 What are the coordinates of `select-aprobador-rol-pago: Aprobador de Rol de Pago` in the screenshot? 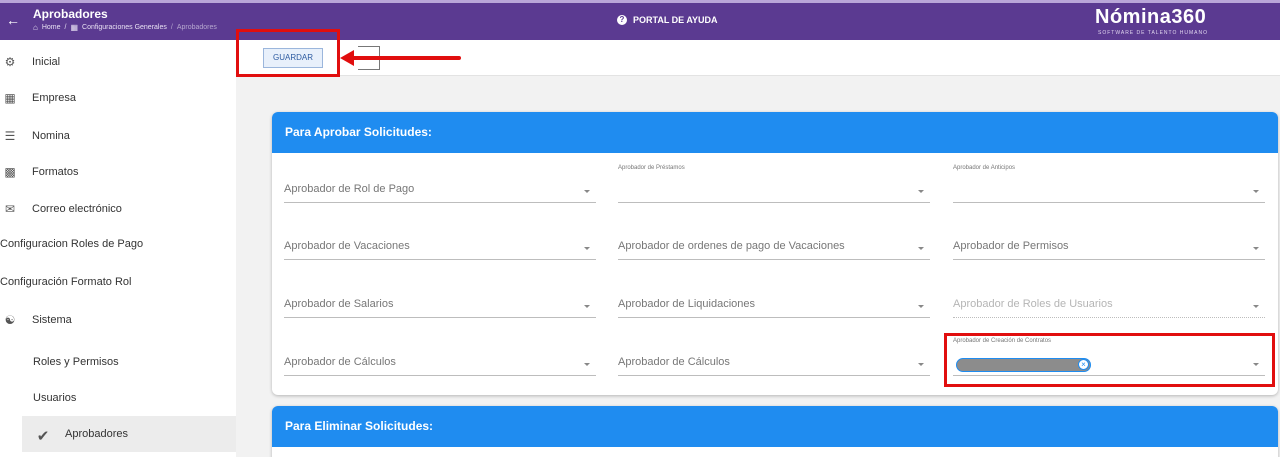 It's located at (440, 184).